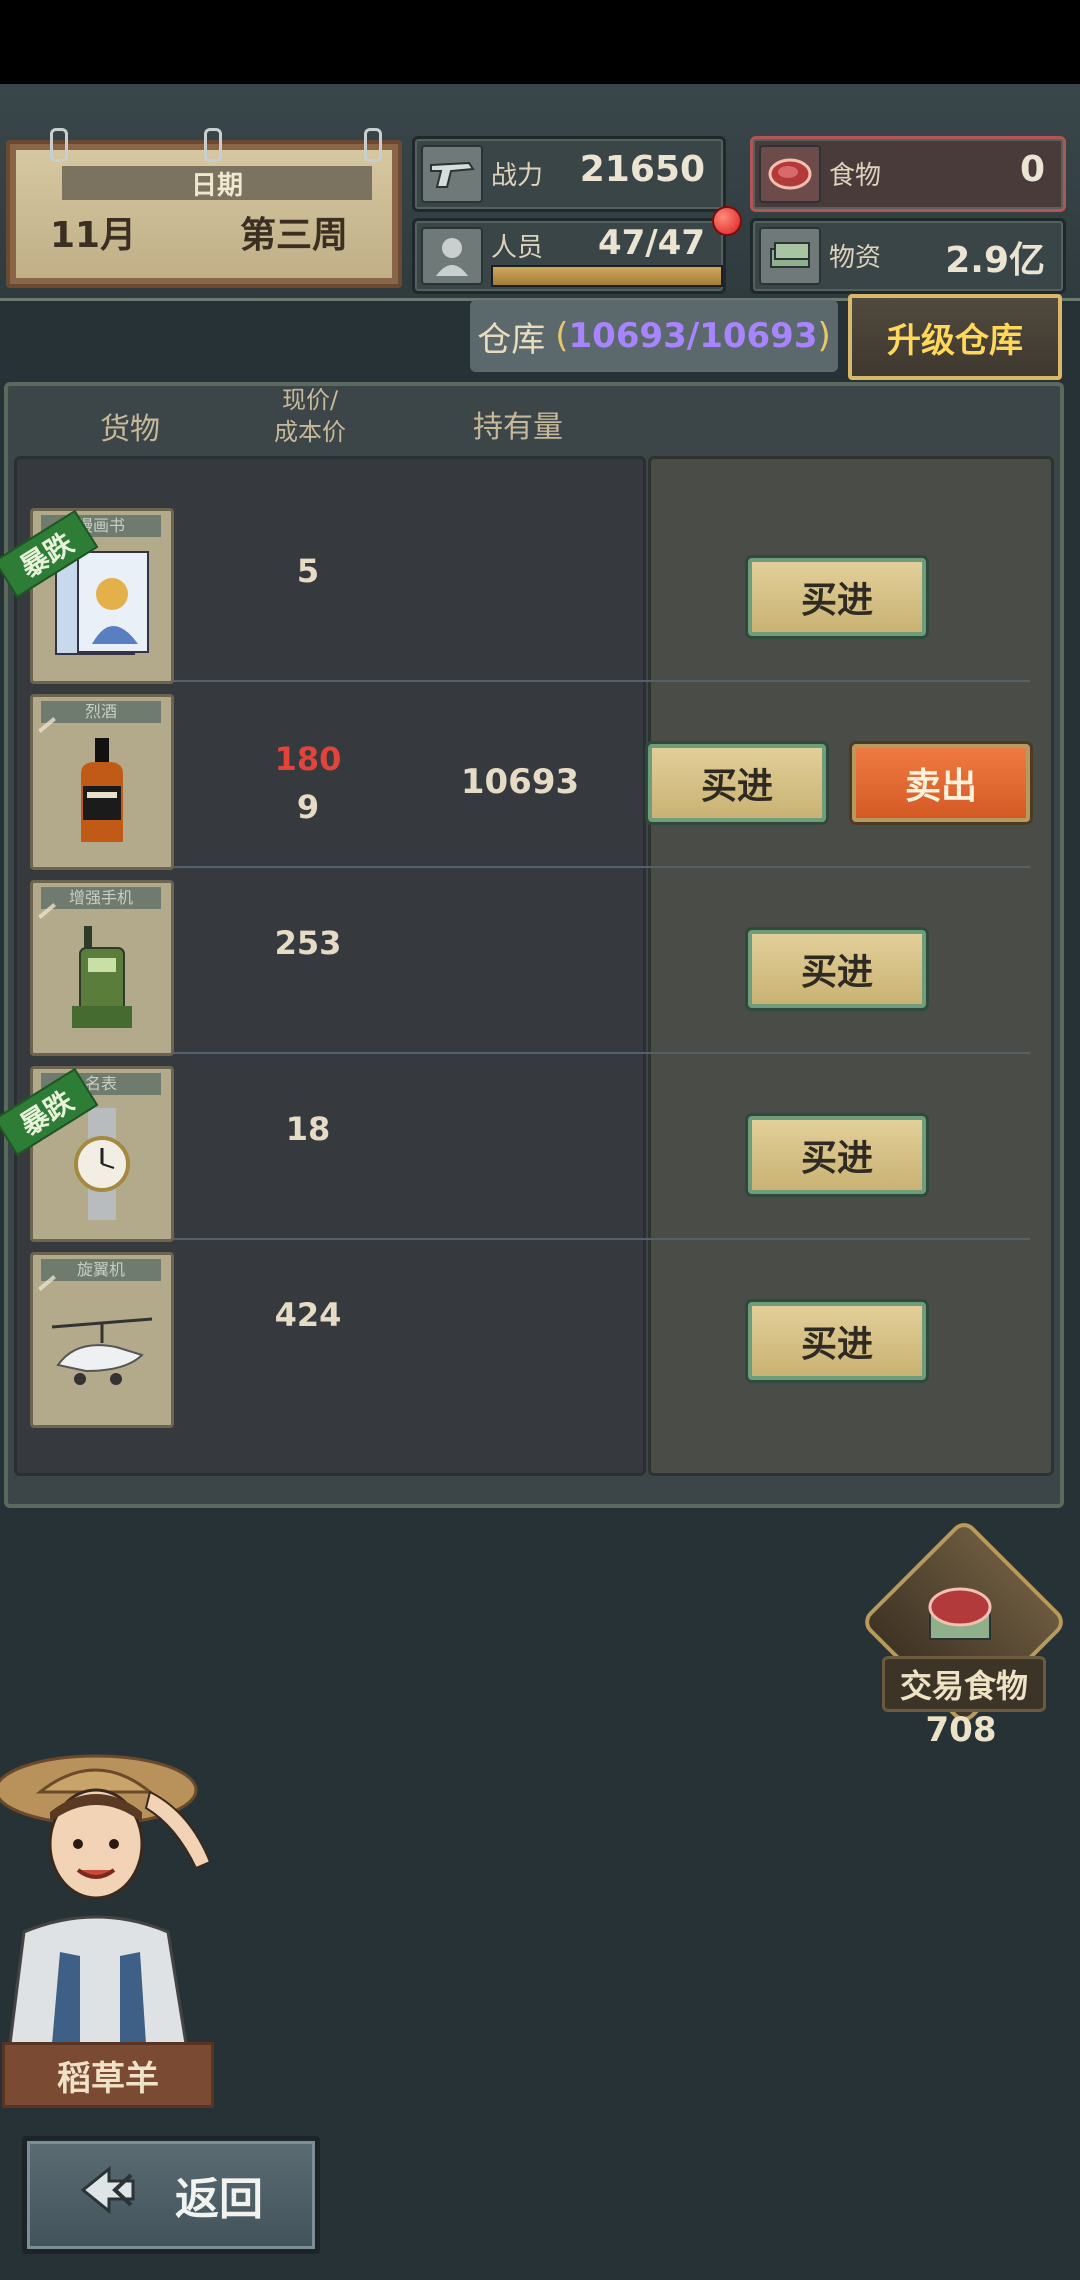  Describe the element at coordinates (308, 1315) in the screenshot. I see `item-price: 424` at that location.